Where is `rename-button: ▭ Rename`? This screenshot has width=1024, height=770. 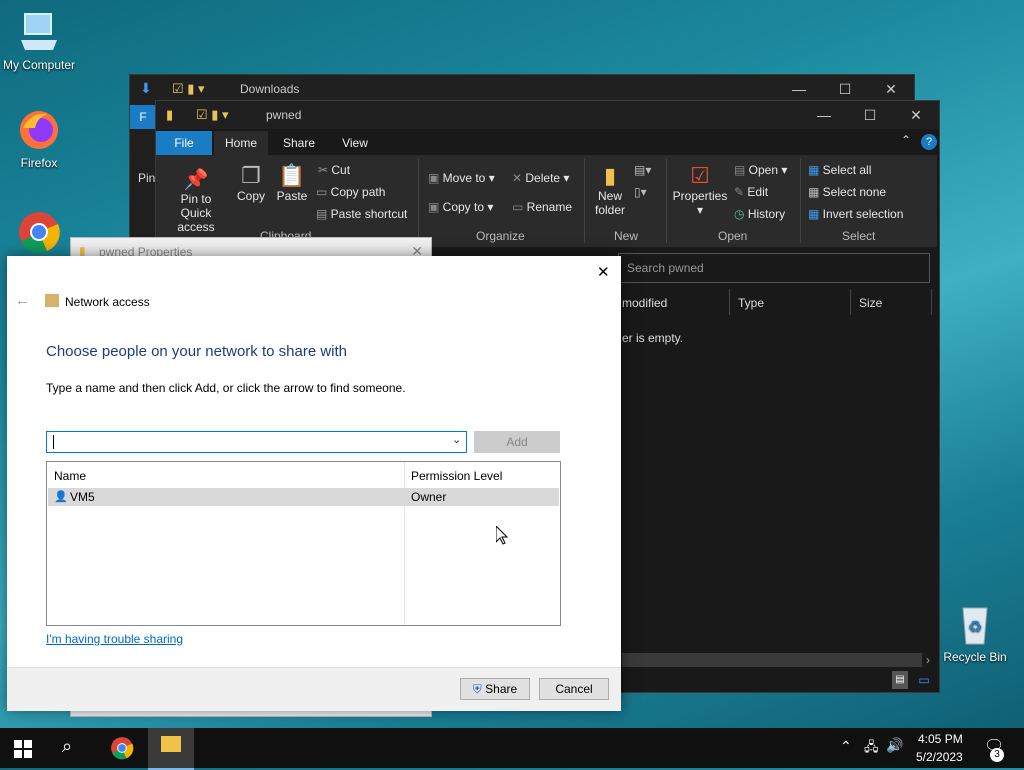
rename-button: ▭ Rename is located at coordinates (542, 207).